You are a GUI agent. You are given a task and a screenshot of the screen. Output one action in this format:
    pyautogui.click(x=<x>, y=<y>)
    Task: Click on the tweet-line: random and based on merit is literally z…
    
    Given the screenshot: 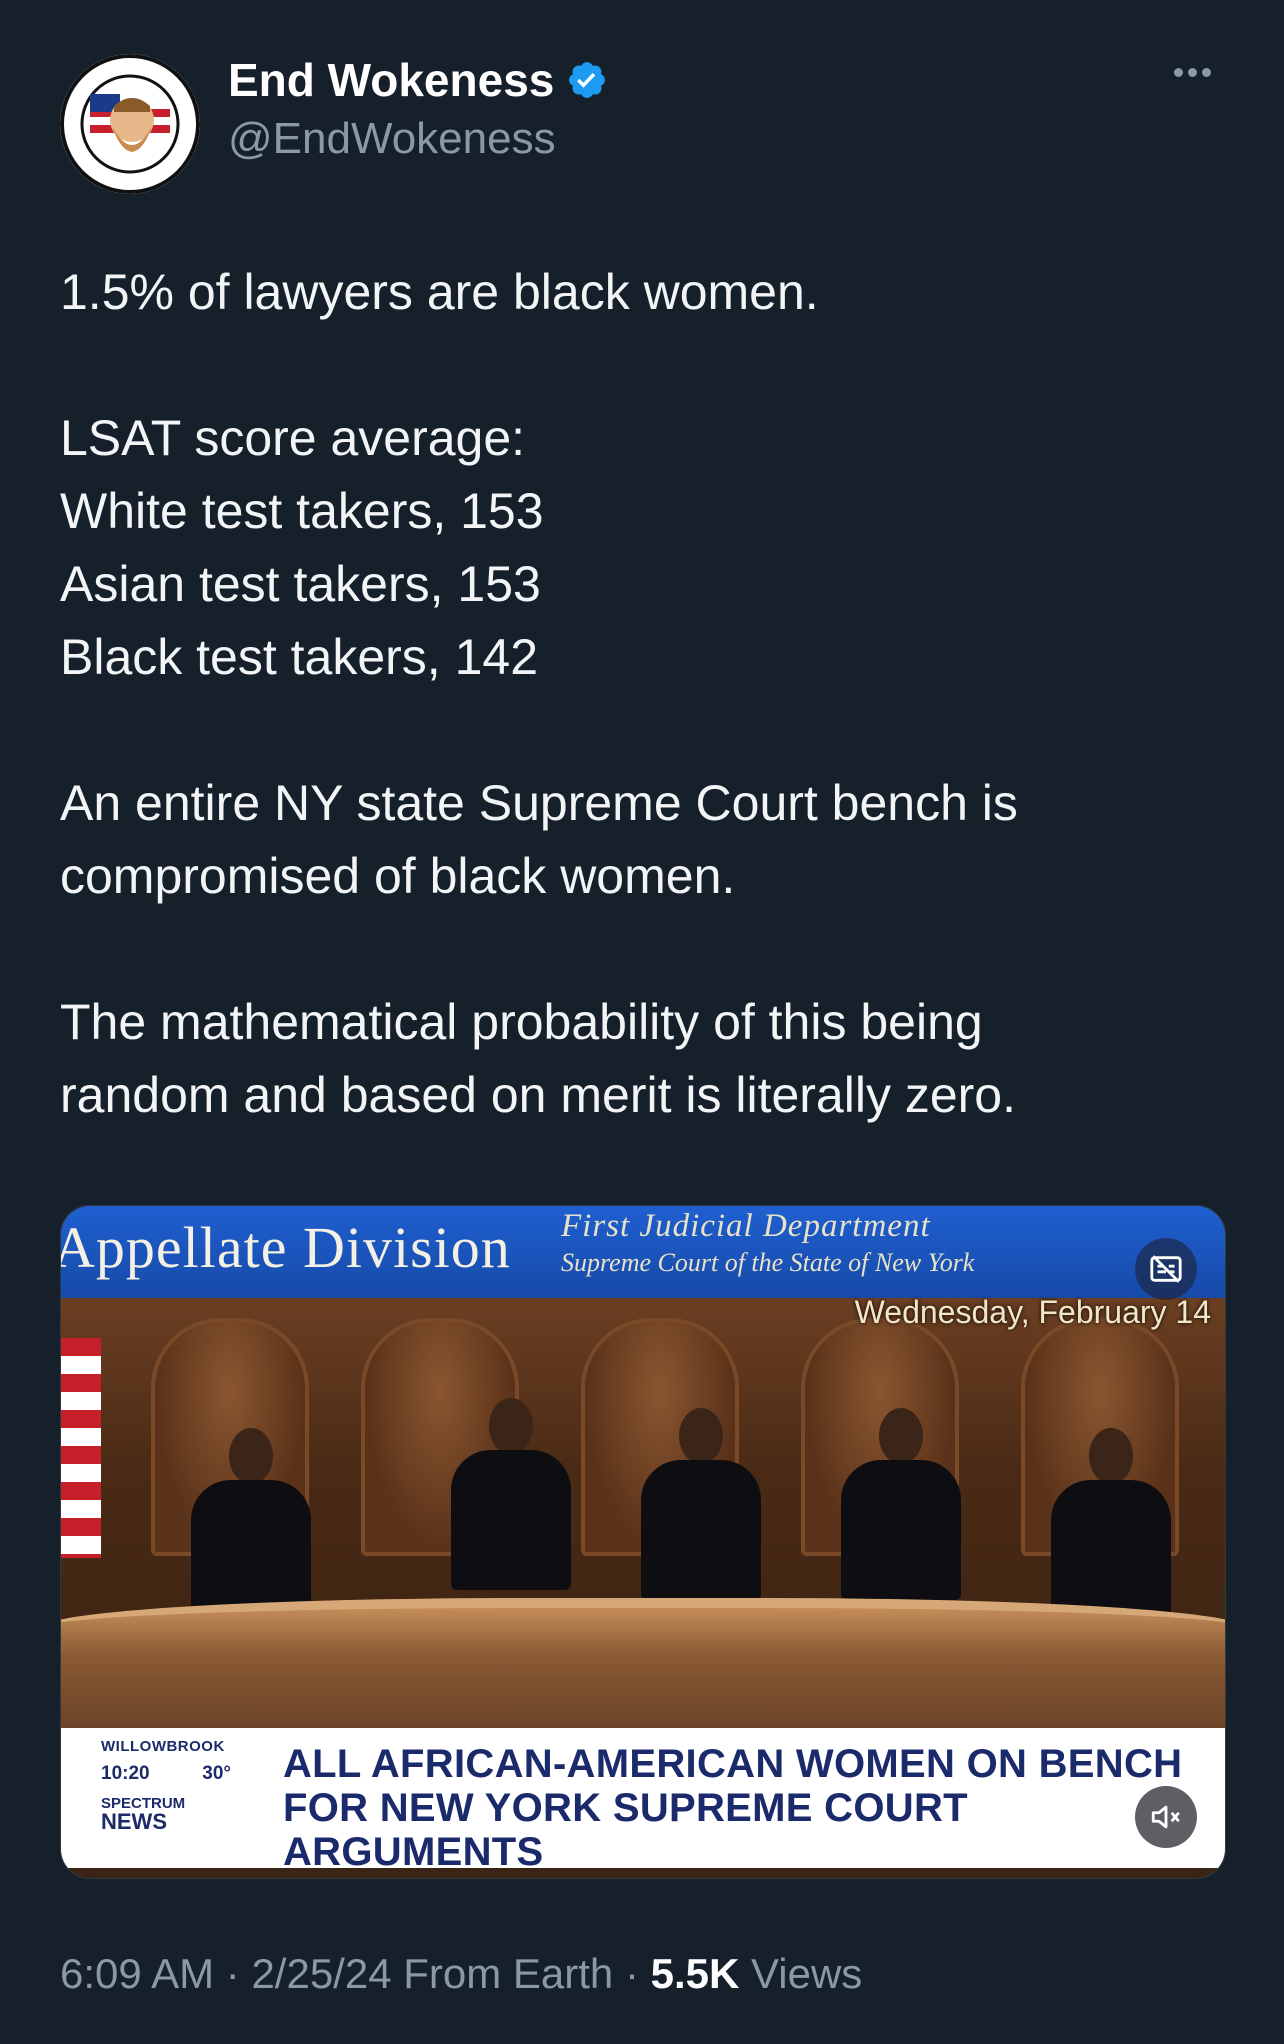 What is the action you would take?
    pyautogui.click(x=538, y=1095)
    